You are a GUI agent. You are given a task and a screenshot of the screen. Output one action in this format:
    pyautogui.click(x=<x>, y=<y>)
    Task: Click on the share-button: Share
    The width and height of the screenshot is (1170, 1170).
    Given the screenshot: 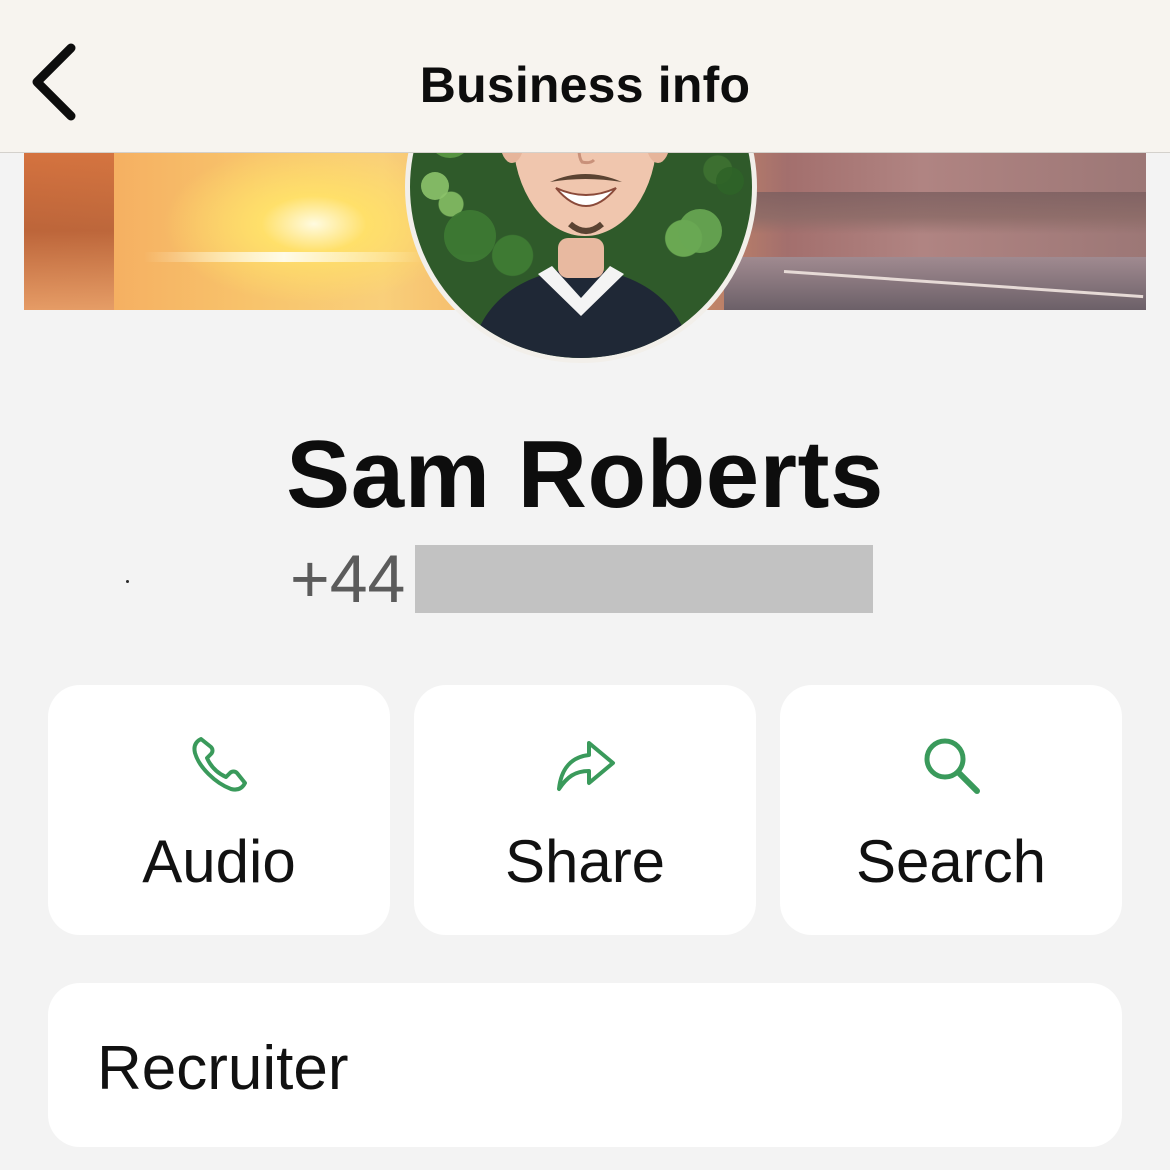 What is the action you would take?
    pyautogui.click(x=585, y=810)
    